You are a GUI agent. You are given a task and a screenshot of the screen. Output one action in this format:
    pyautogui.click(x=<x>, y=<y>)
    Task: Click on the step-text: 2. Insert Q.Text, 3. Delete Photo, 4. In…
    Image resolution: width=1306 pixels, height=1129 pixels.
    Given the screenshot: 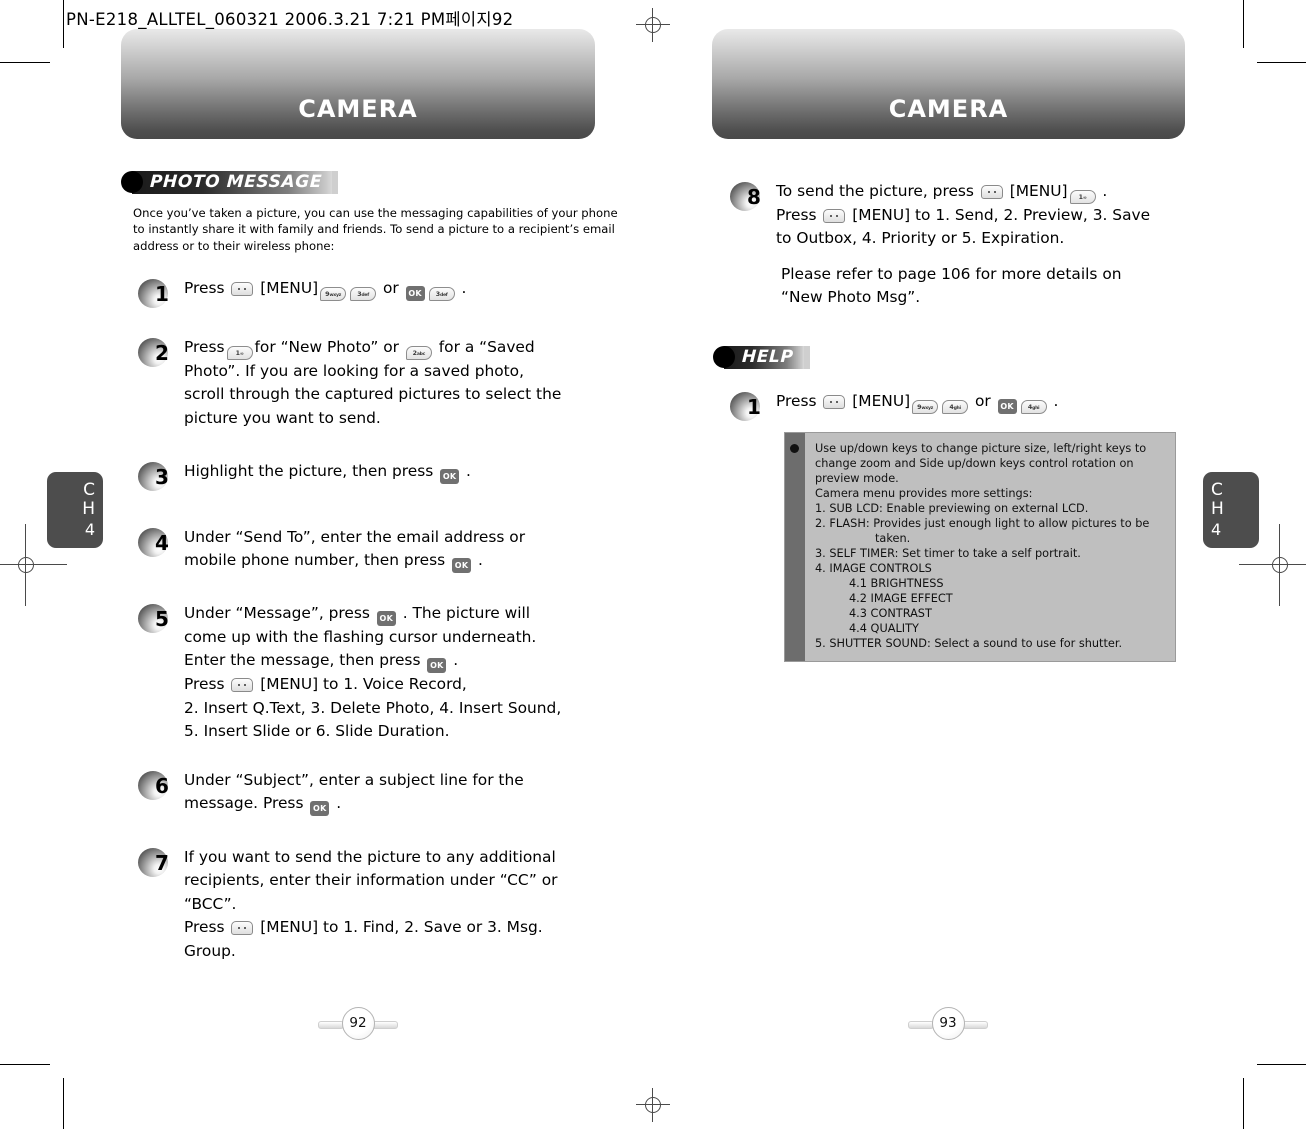 What is the action you would take?
    pyautogui.click(x=373, y=707)
    